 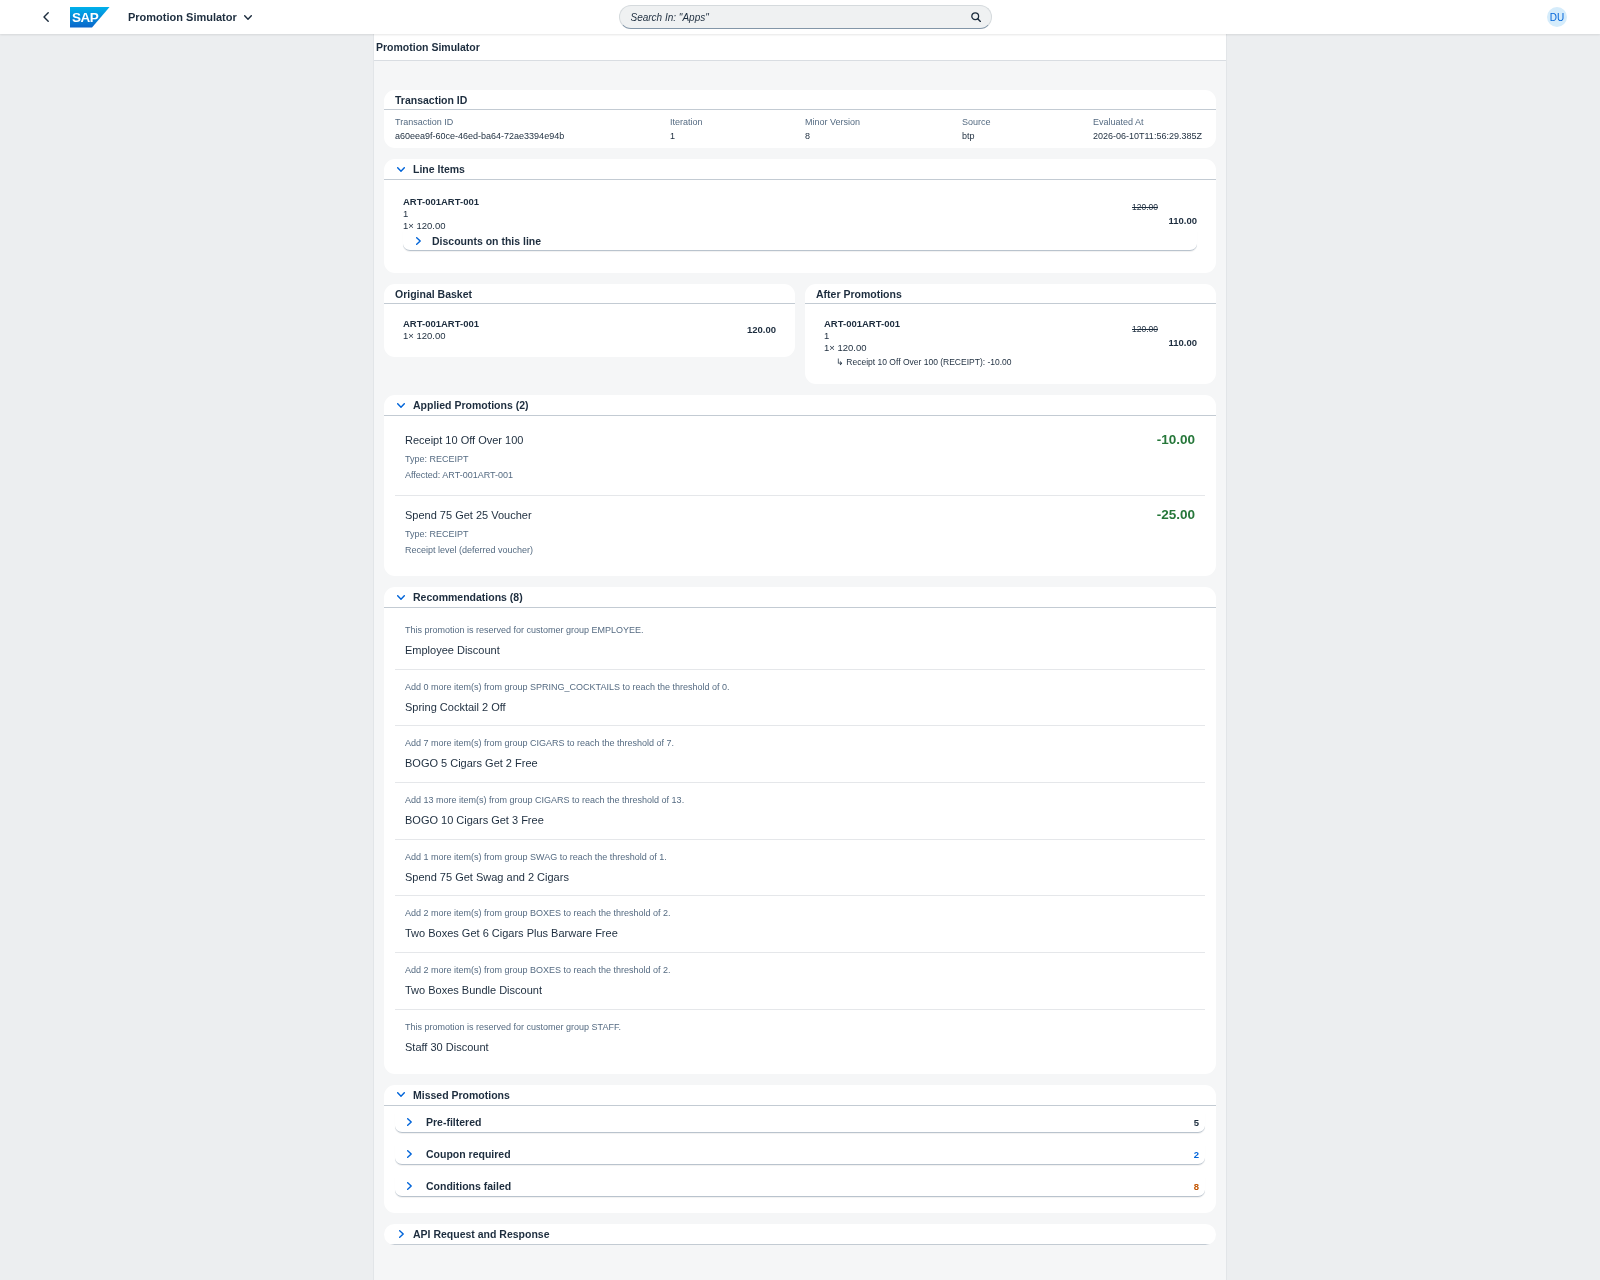 What do you see at coordinates (761, 330) in the screenshot?
I see `final-price: 120.00` at bounding box center [761, 330].